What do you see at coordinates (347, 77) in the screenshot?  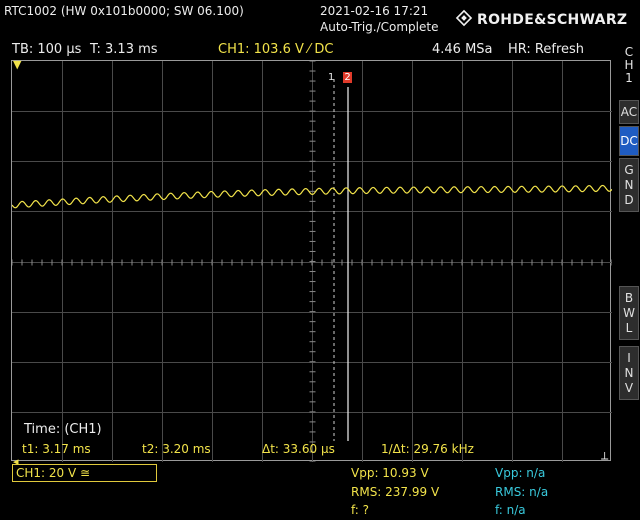 I see `cursor-2-label: 2` at bounding box center [347, 77].